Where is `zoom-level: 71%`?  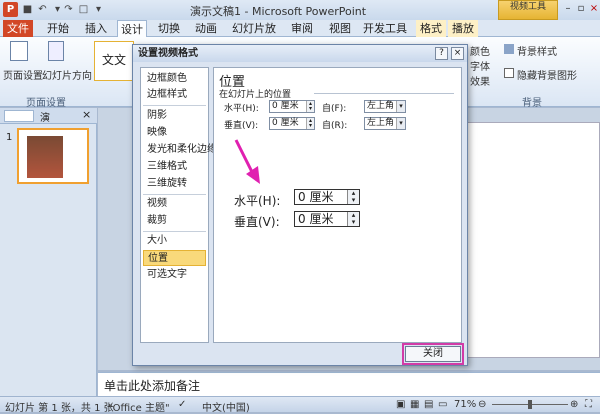 zoom-level: 71% is located at coordinates (465, 404).